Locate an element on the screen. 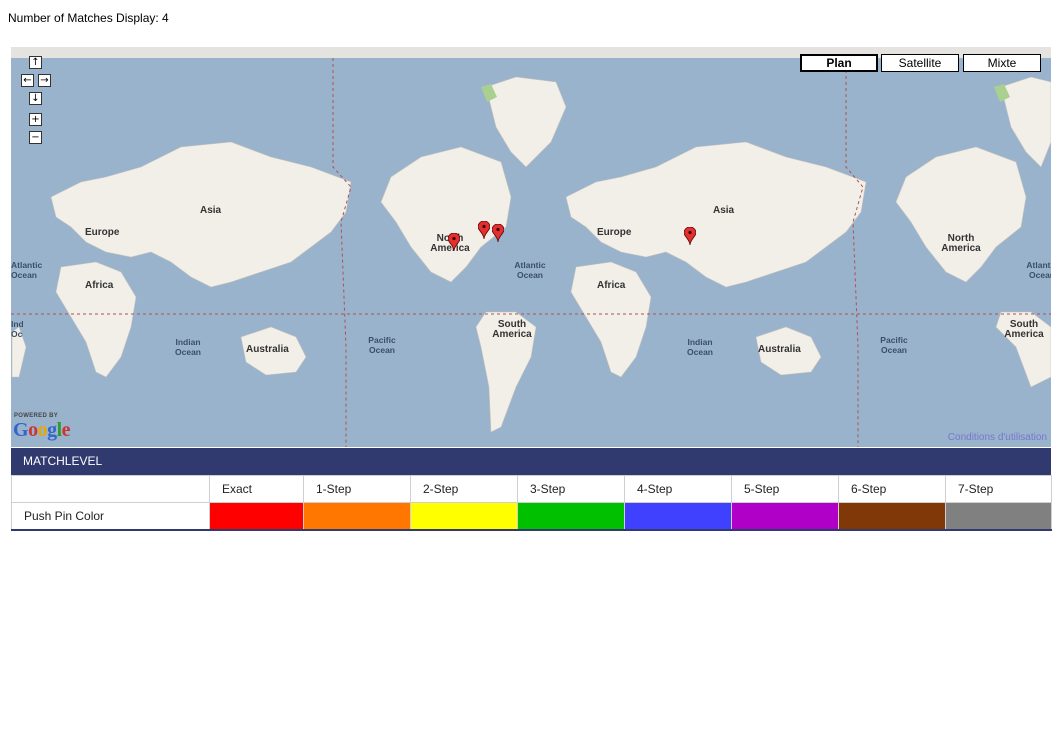  pan-up-button: ↑ is located at coordinates (35, 62).